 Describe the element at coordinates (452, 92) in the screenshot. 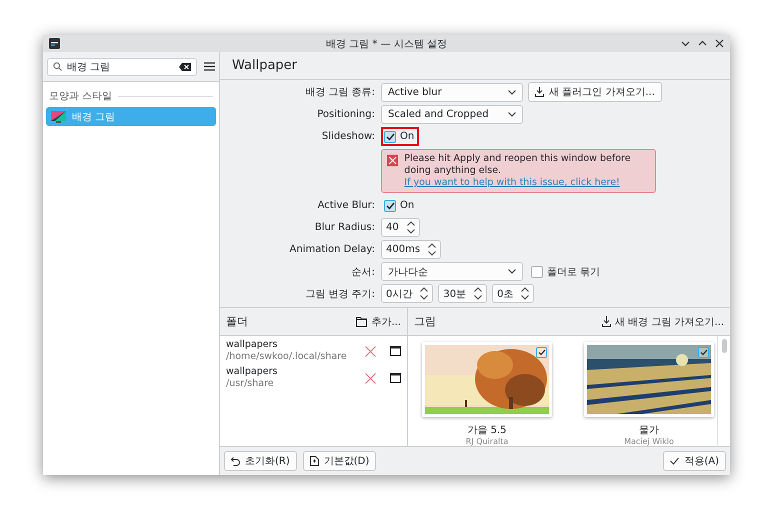

I see `dropdown: Active blur` at that location.